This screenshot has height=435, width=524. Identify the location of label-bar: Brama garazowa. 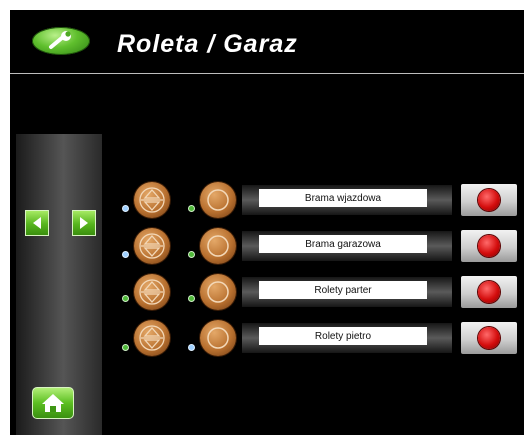
(347, 246).